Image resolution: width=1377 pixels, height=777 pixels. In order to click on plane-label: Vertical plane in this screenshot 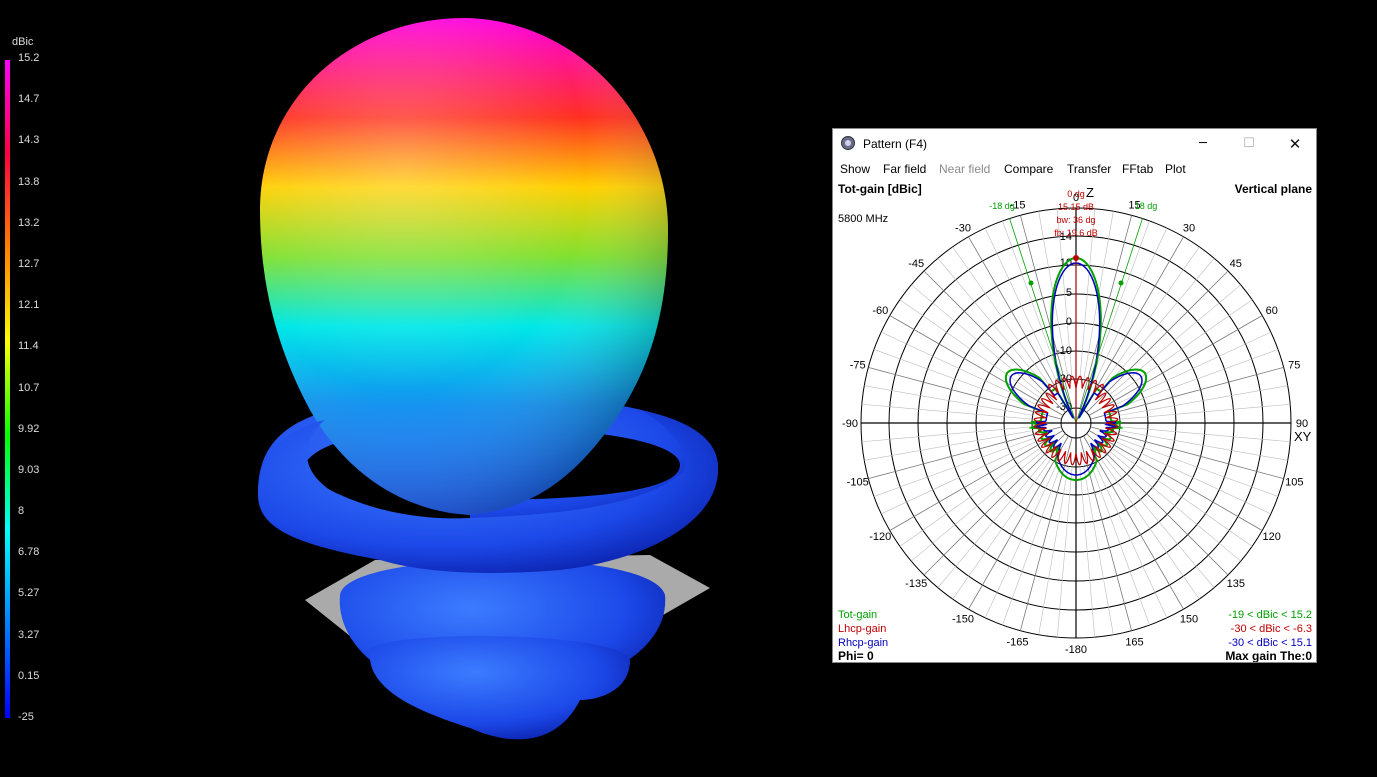, I will do `click(1274, 189)`.